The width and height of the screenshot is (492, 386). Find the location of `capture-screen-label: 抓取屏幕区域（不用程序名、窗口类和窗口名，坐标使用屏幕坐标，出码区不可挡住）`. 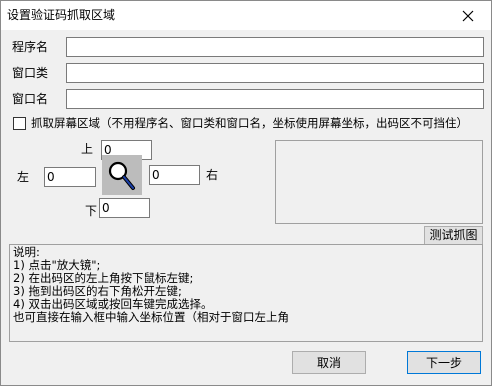

capture-screen-label: 抓取屏幕区域（不用程序名、窗口类和窗口名，坐标使用屏幕坐标，出码区不可挡住） is located at coordinates (249, 123).